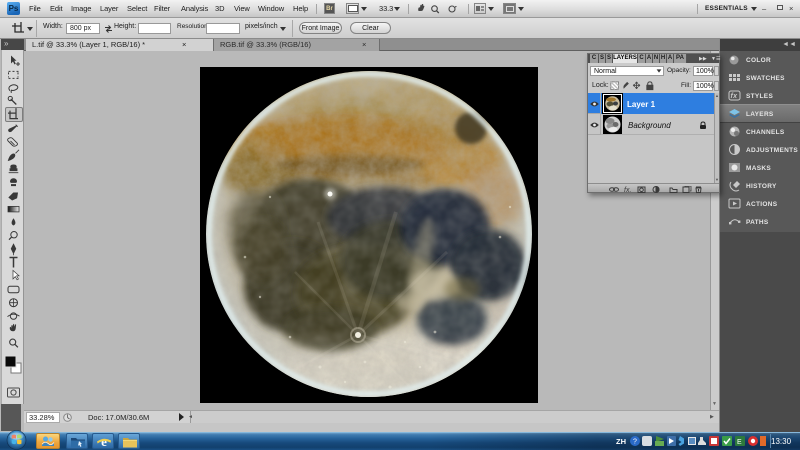 The height and width of the screenshot is (450, 800). I want to click on svg-text: fx., so click(627, 190).